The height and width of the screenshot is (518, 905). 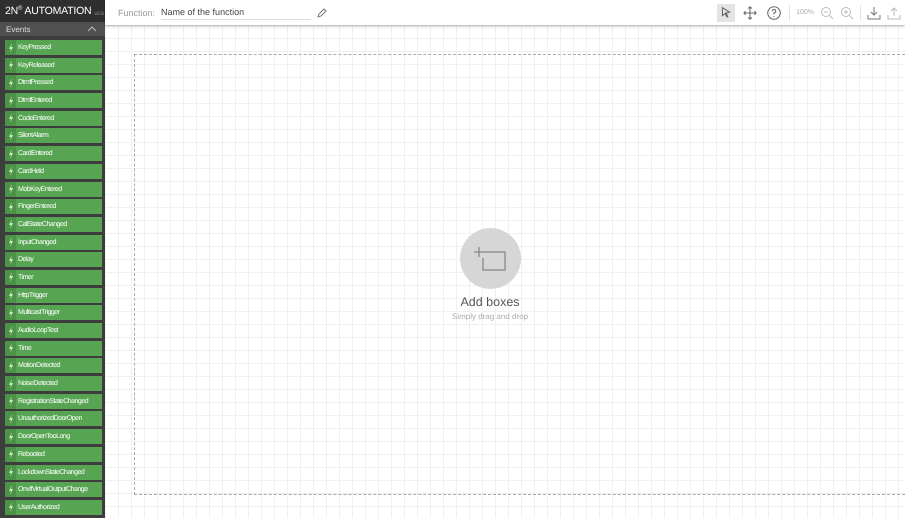 What do you see at coordinates (137, 13) in the screenshot?
I see `function-label: Function:` at bounding box center [137, 13].